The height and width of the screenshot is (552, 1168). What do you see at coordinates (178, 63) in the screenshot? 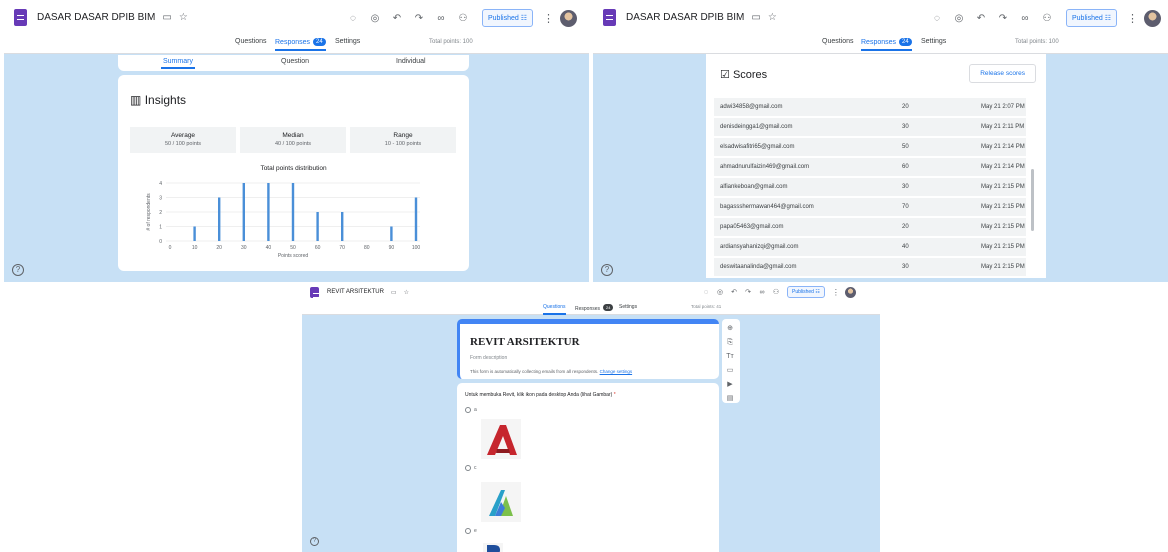
I see `subtab-summary: Summary` at bounding box center [178, 63].